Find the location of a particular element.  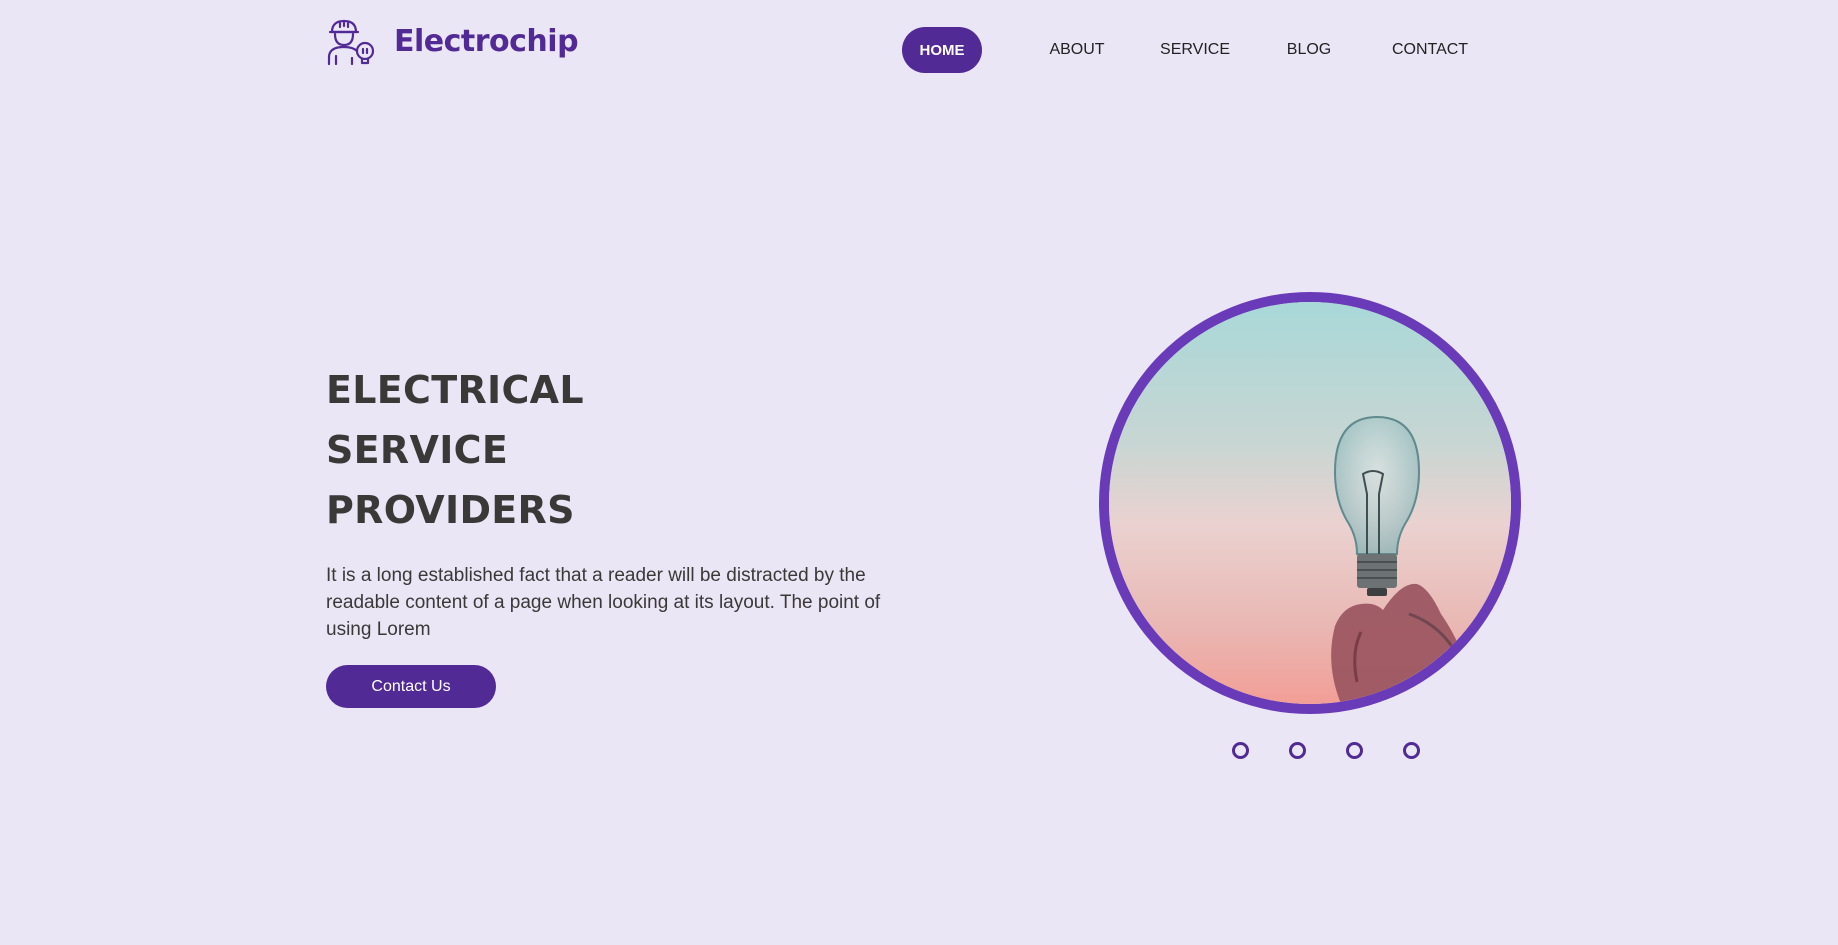

lightbulb-photo-icon is located at coordinates (1310, 503).